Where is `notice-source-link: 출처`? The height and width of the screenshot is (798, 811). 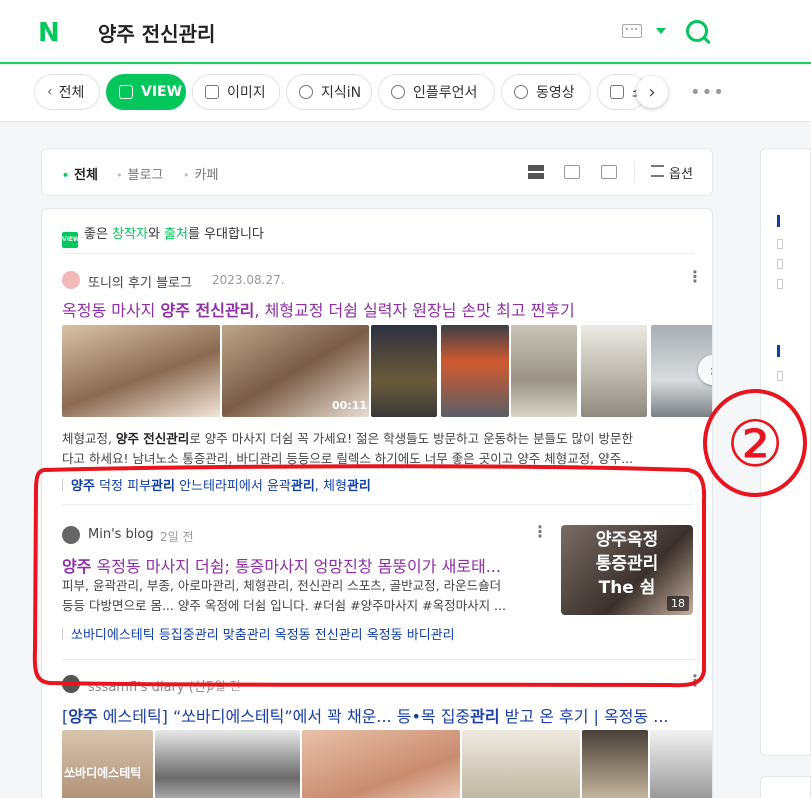
notice-source-link: 출처 is located at coordinates (176, 234).